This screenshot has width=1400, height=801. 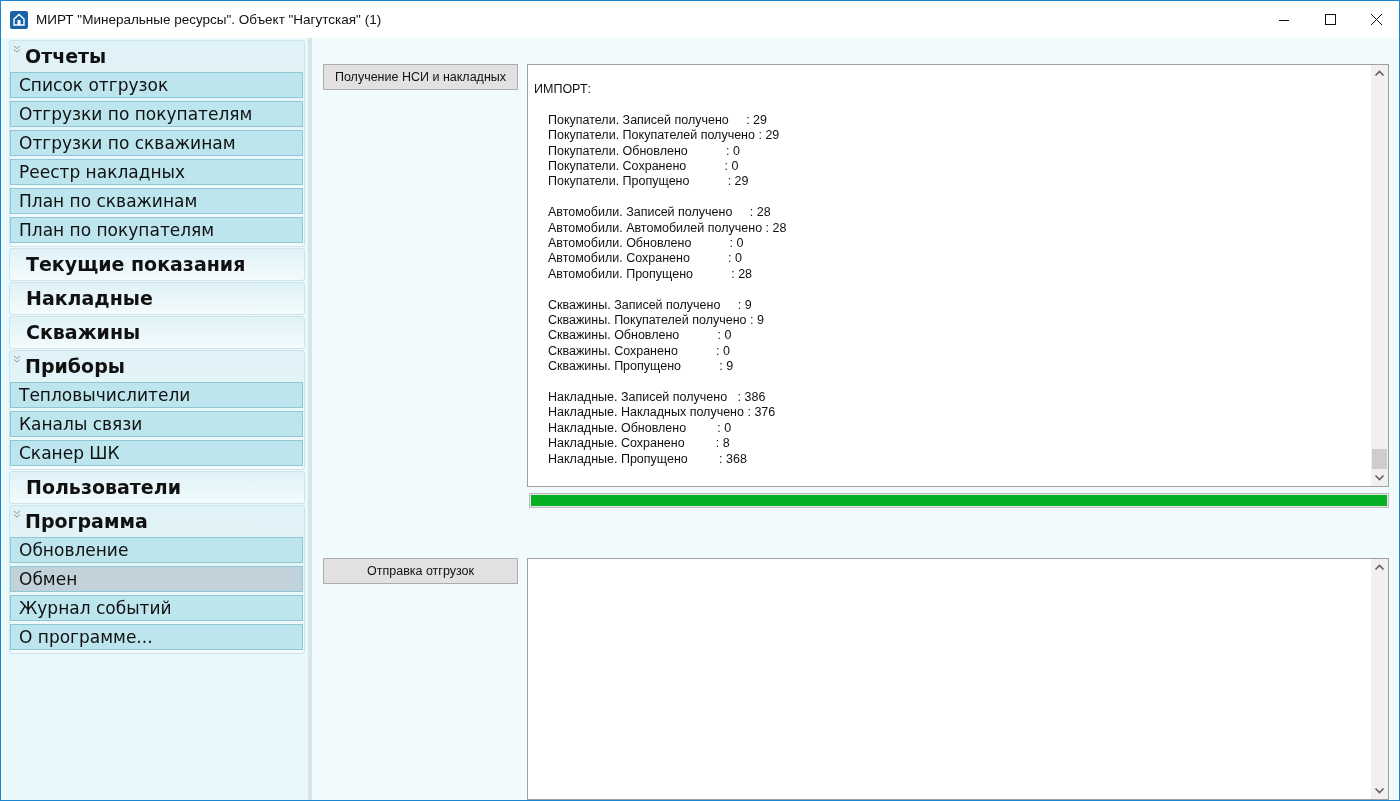 What do you see at coordinates (641, 367) in the screenshot?
I see `log-line: Скважины. Пропущено : 9` at bounding box center [641, 367].